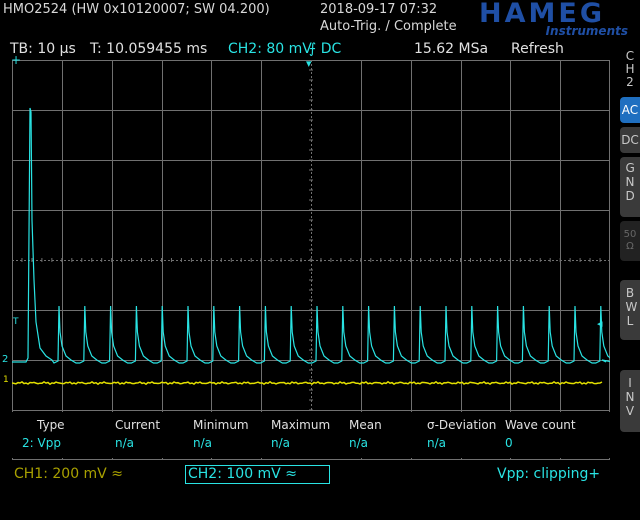  What do you see at coordinates (221, 425) in the screenshot?
I see `meas-header-minimum: Minimum` at bounding box center [221, 425].